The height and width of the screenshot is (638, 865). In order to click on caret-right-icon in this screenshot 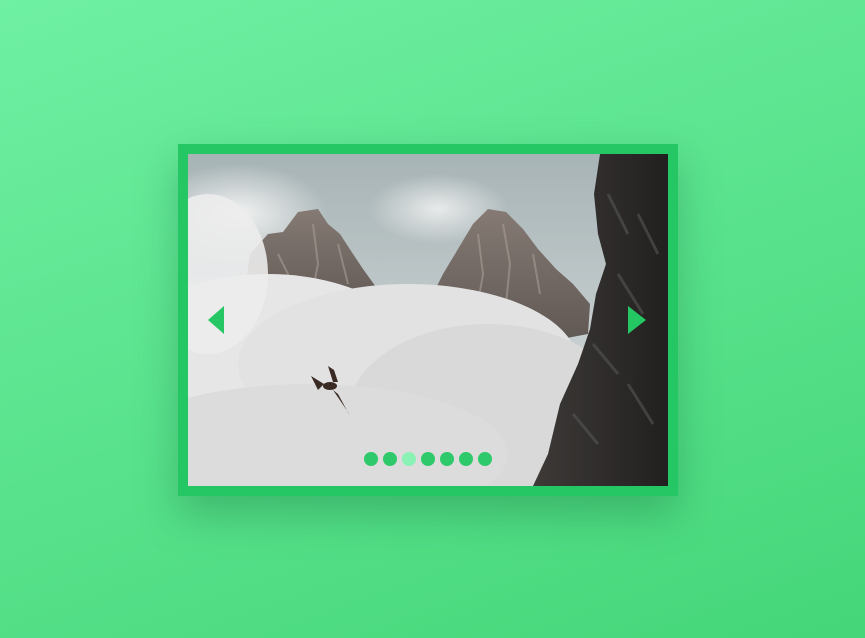, I will do `click(637, 320)`.